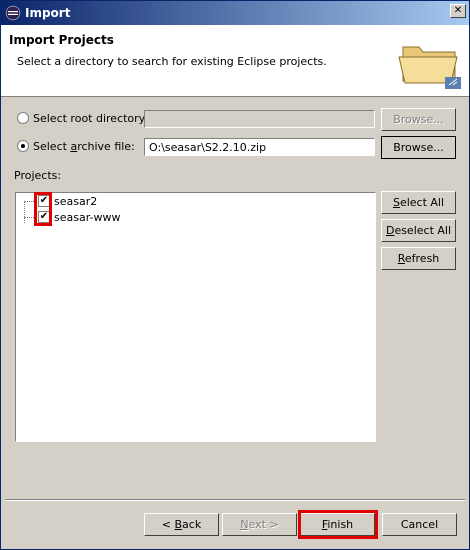 The width and height of the screenshot is (470, 550). What do you see at coordinates (76, 201) in the screenshot?
I see `project-label-seasar2: seasar2` at bounding box center [76, 201].